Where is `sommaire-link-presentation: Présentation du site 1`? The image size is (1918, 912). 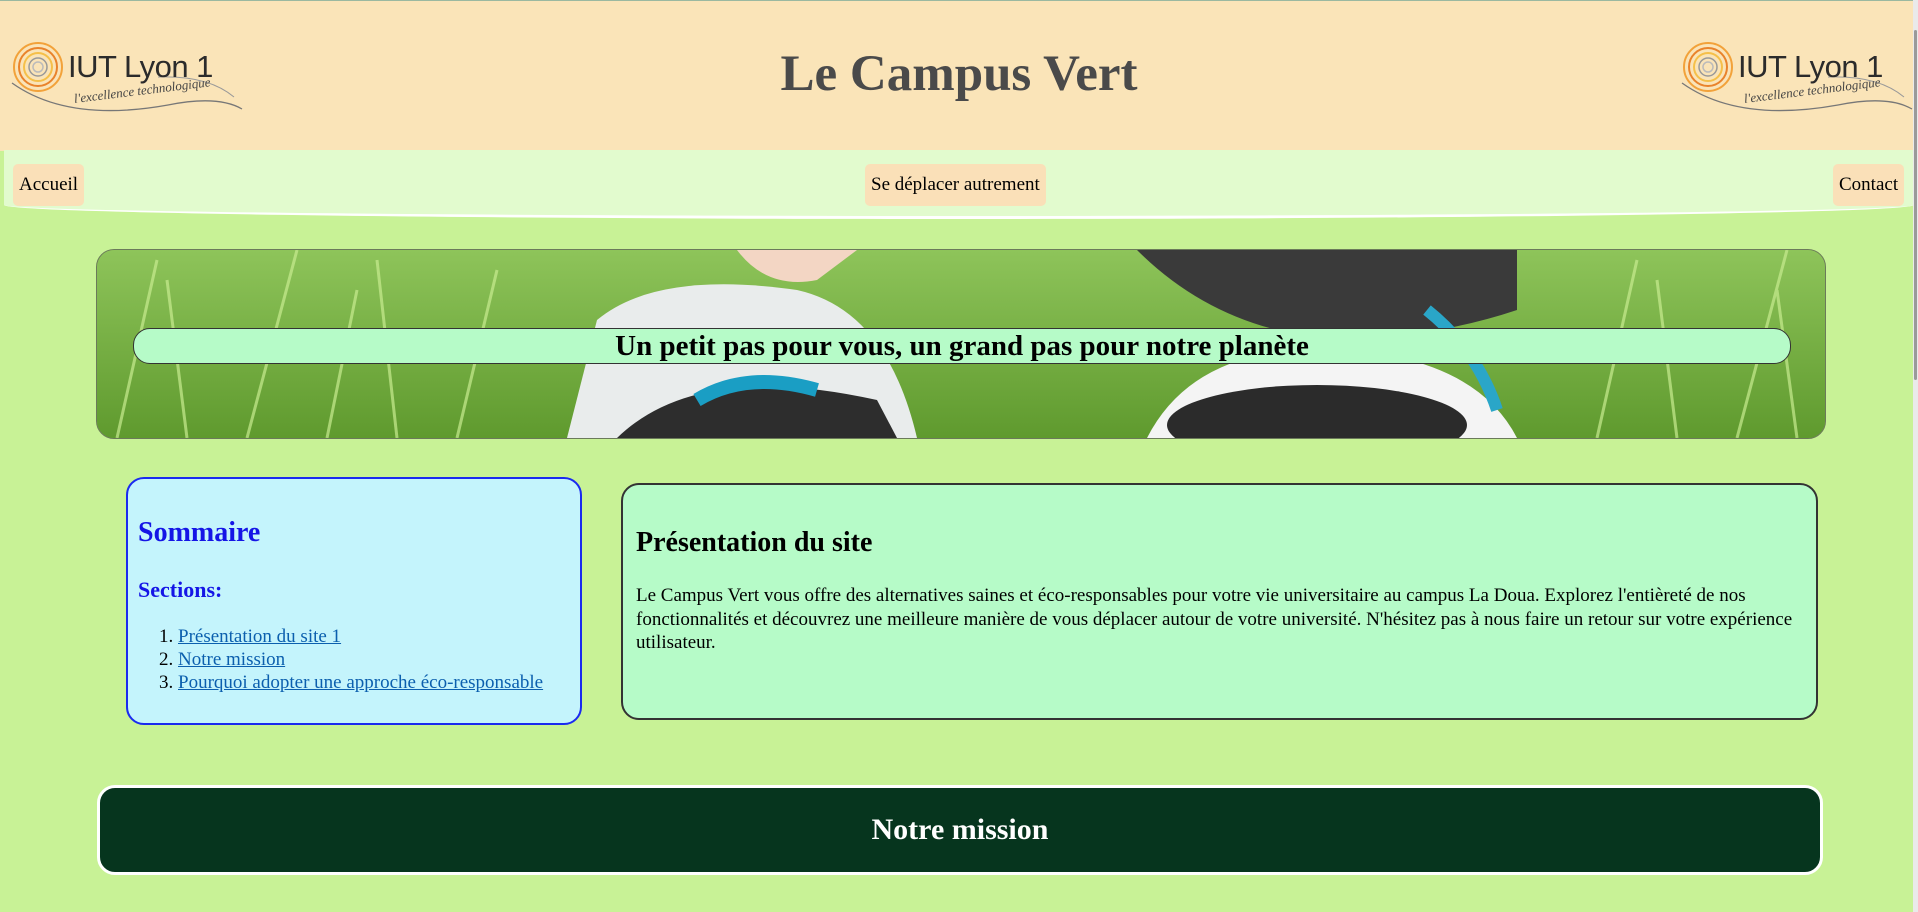
sommaire-link-presentation: Présentation du site 1 is located at coordinates (259, 636).